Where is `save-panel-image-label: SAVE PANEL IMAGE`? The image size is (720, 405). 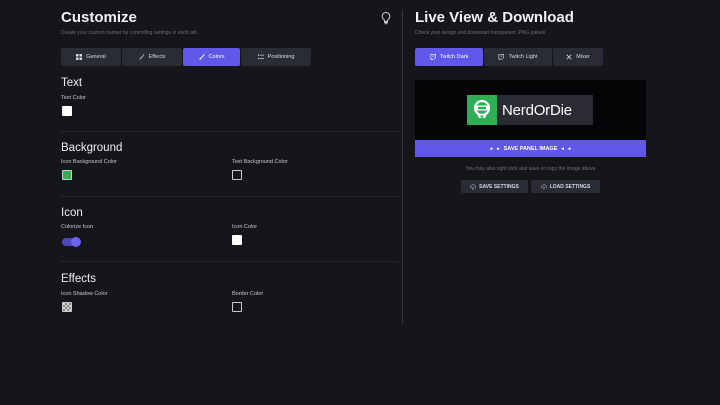 save-panel-image-label: SAVE PANEL IMAGE is located at coordinates (530, 148).